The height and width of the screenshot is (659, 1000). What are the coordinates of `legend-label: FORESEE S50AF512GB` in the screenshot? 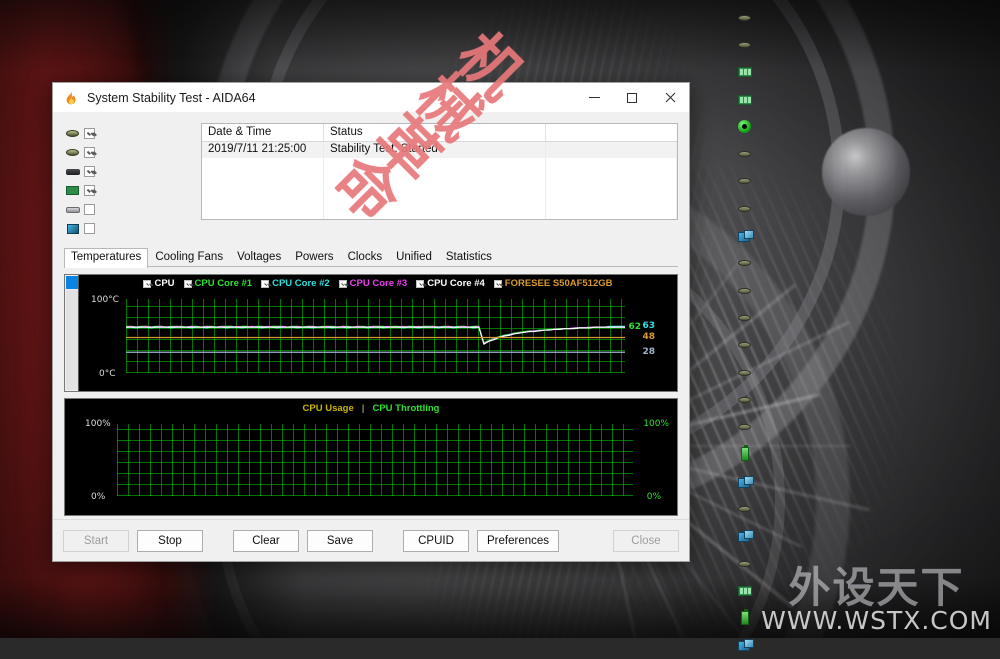 It's located at (558, 283).